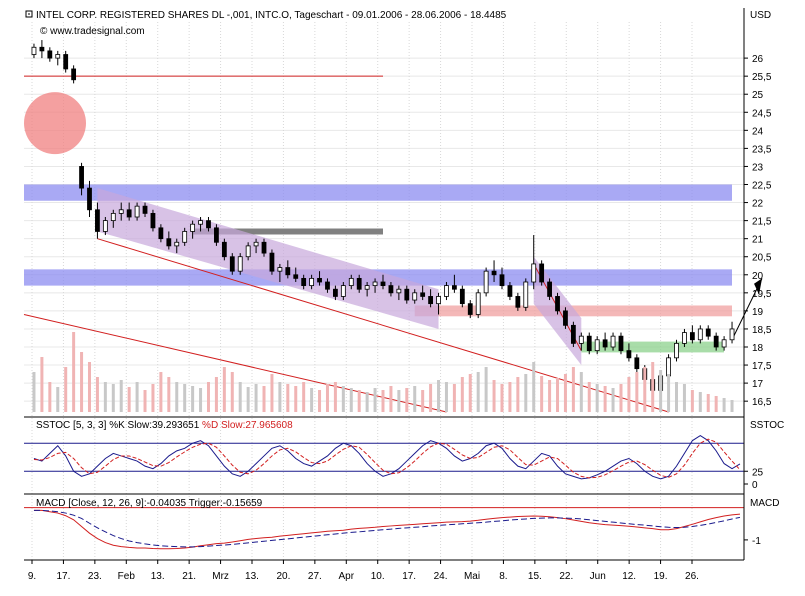  Describe the element at coordinates (598, 576) in the screenshot. I see `x-tick-label: Jun` at that location.